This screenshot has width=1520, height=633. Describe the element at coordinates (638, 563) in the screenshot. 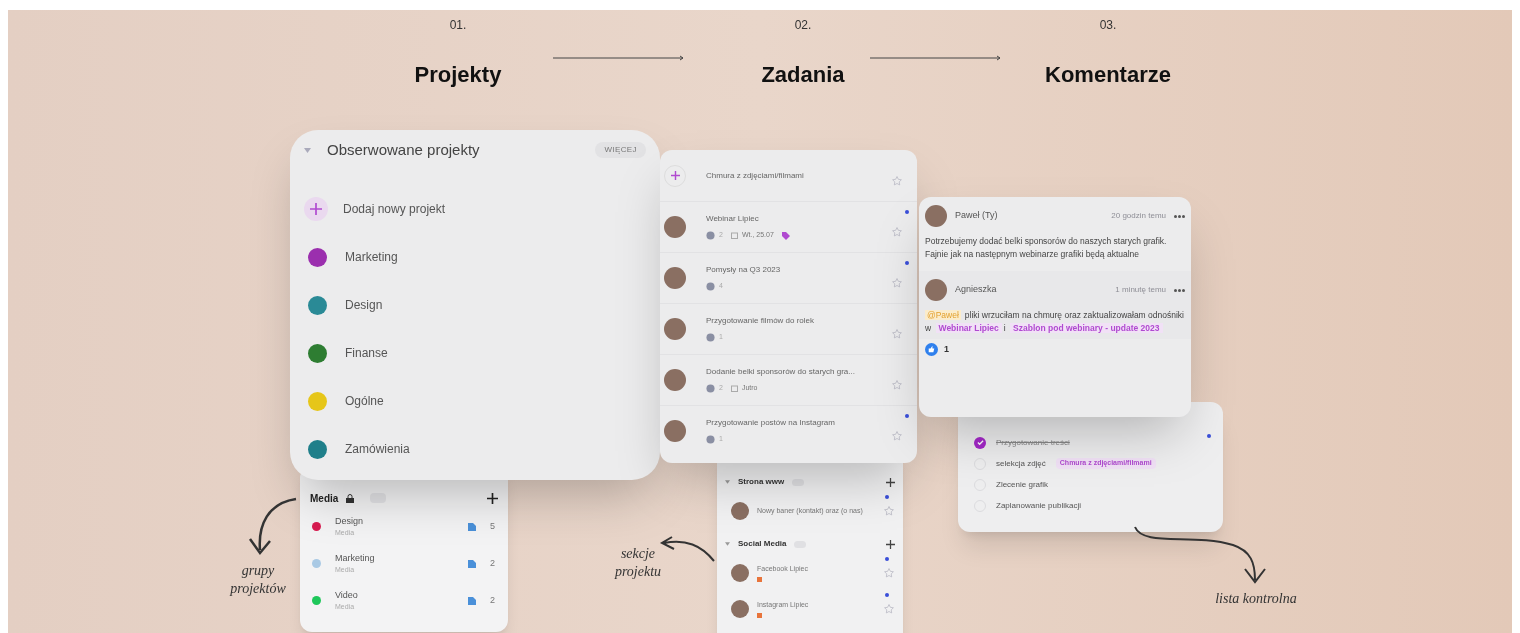

I see `handwritten-note: sekcje projektu` at that location.